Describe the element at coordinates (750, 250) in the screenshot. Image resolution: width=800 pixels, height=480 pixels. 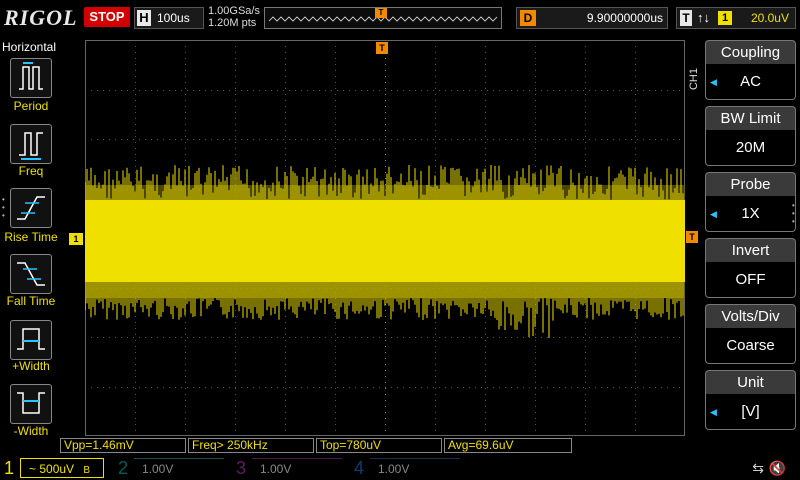
I see `invert-title: Invert` at that location.